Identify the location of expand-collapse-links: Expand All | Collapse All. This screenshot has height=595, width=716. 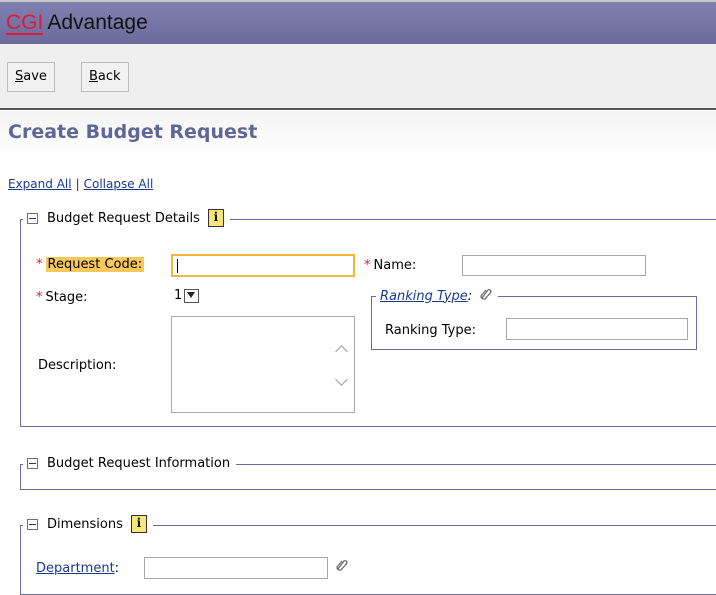
(80, 184).